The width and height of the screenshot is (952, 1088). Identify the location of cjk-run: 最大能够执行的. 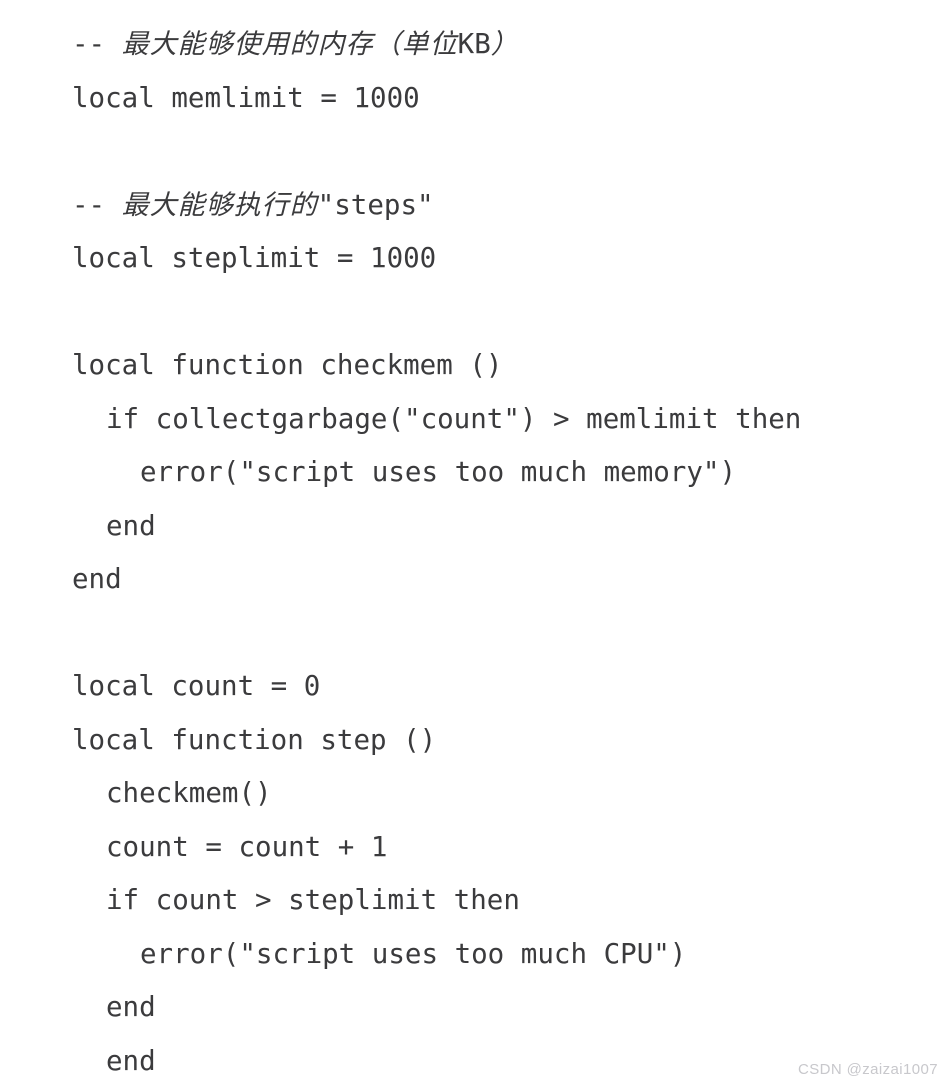
(220, 205).